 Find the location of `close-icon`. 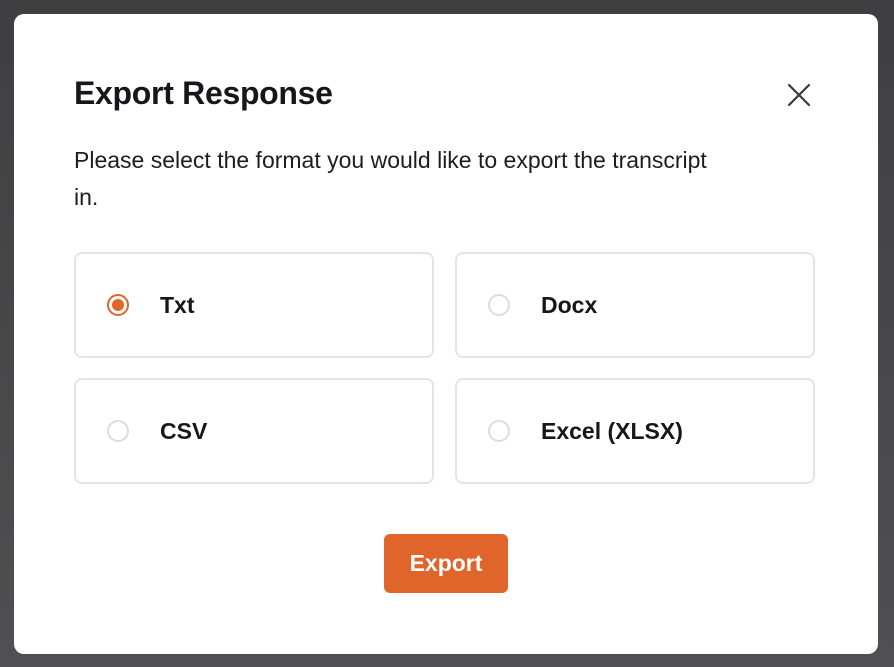

close-icon is located at coordinates (799, 95).